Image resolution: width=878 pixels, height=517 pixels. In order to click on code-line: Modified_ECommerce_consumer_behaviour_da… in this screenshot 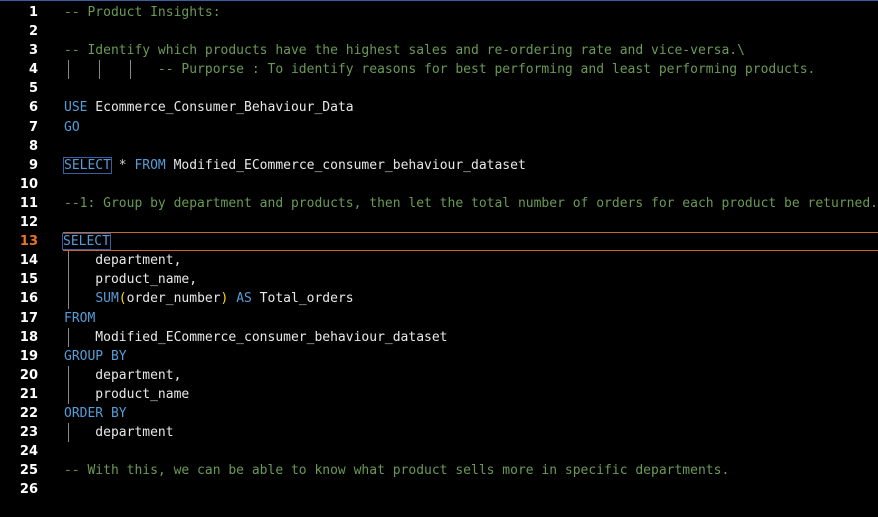, I will do `click(471, 337)`.